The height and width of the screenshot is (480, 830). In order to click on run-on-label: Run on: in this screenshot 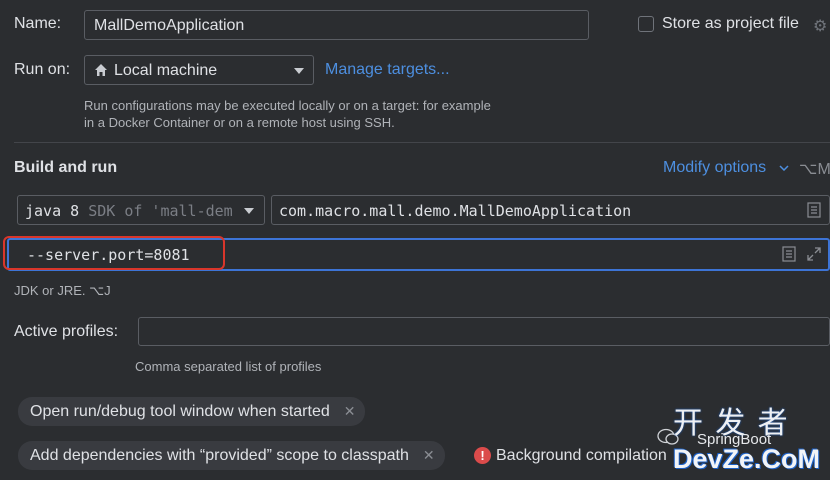, I will do `click(42, 69)`.